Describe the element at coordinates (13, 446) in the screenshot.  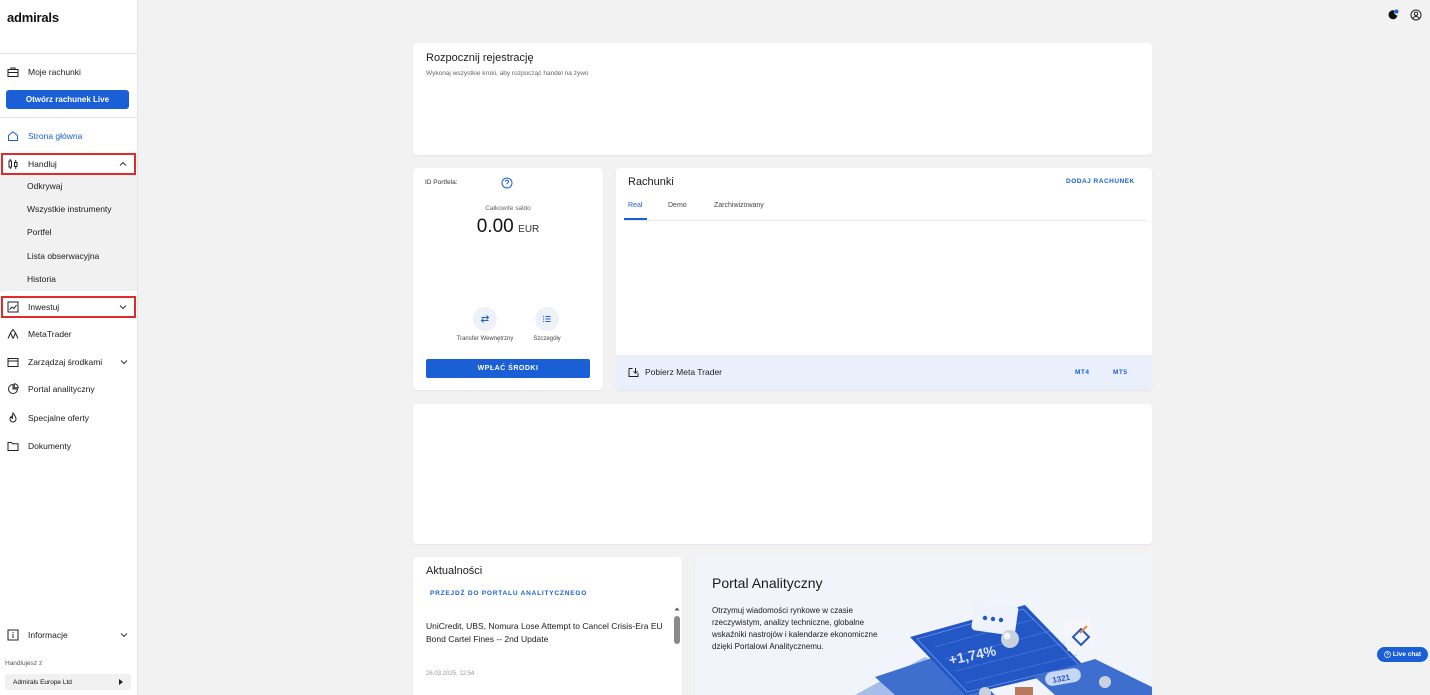
I see `folder-icon` at that location.